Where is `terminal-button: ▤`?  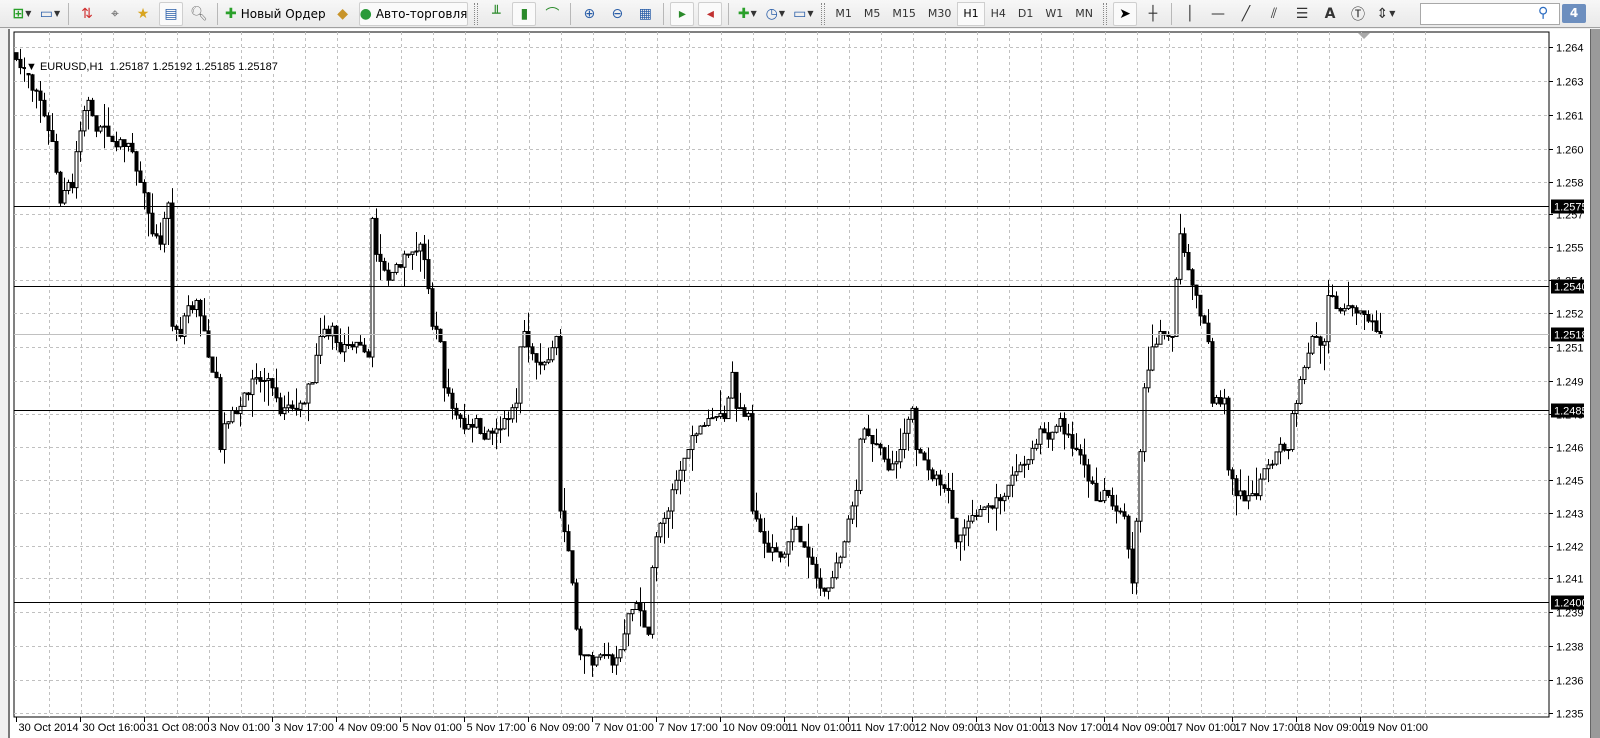
terminal-button: ▤ is located at coordinates (171, 13).